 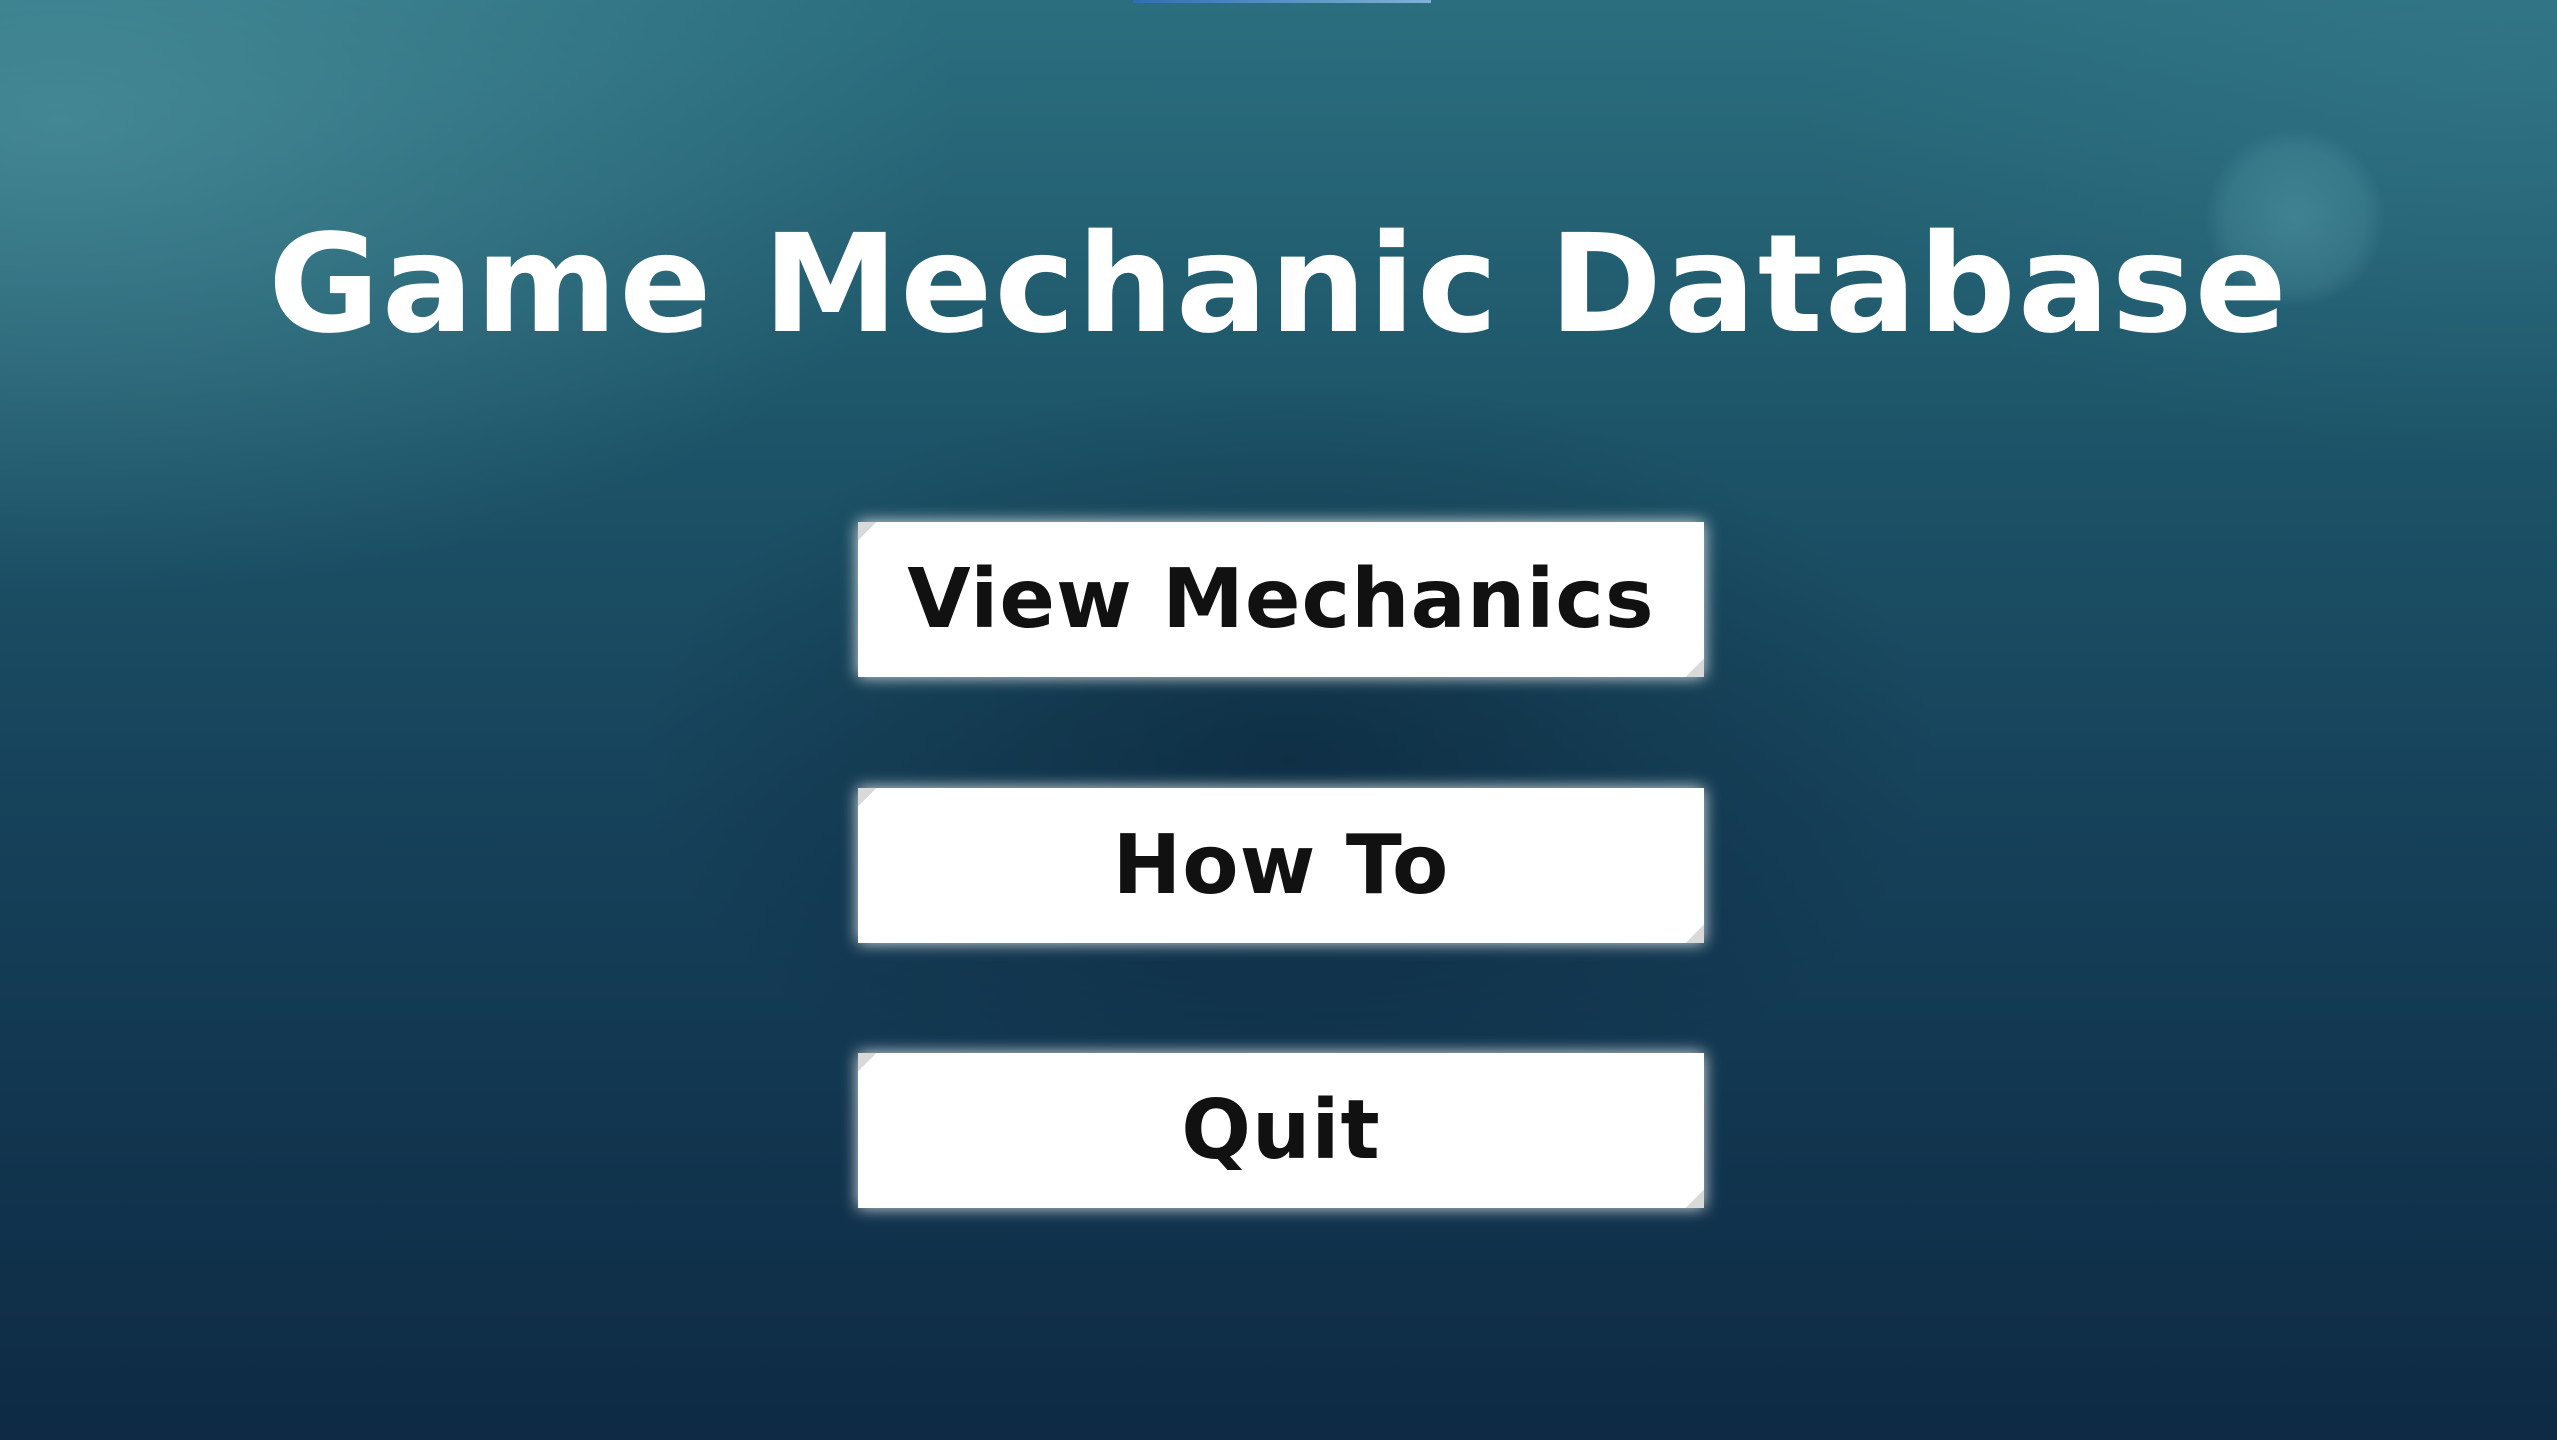 What do you see at coordinates (1282, 1) in the screenshot?
I see `top-highlight-strip` at bounding box center [1282, 1].